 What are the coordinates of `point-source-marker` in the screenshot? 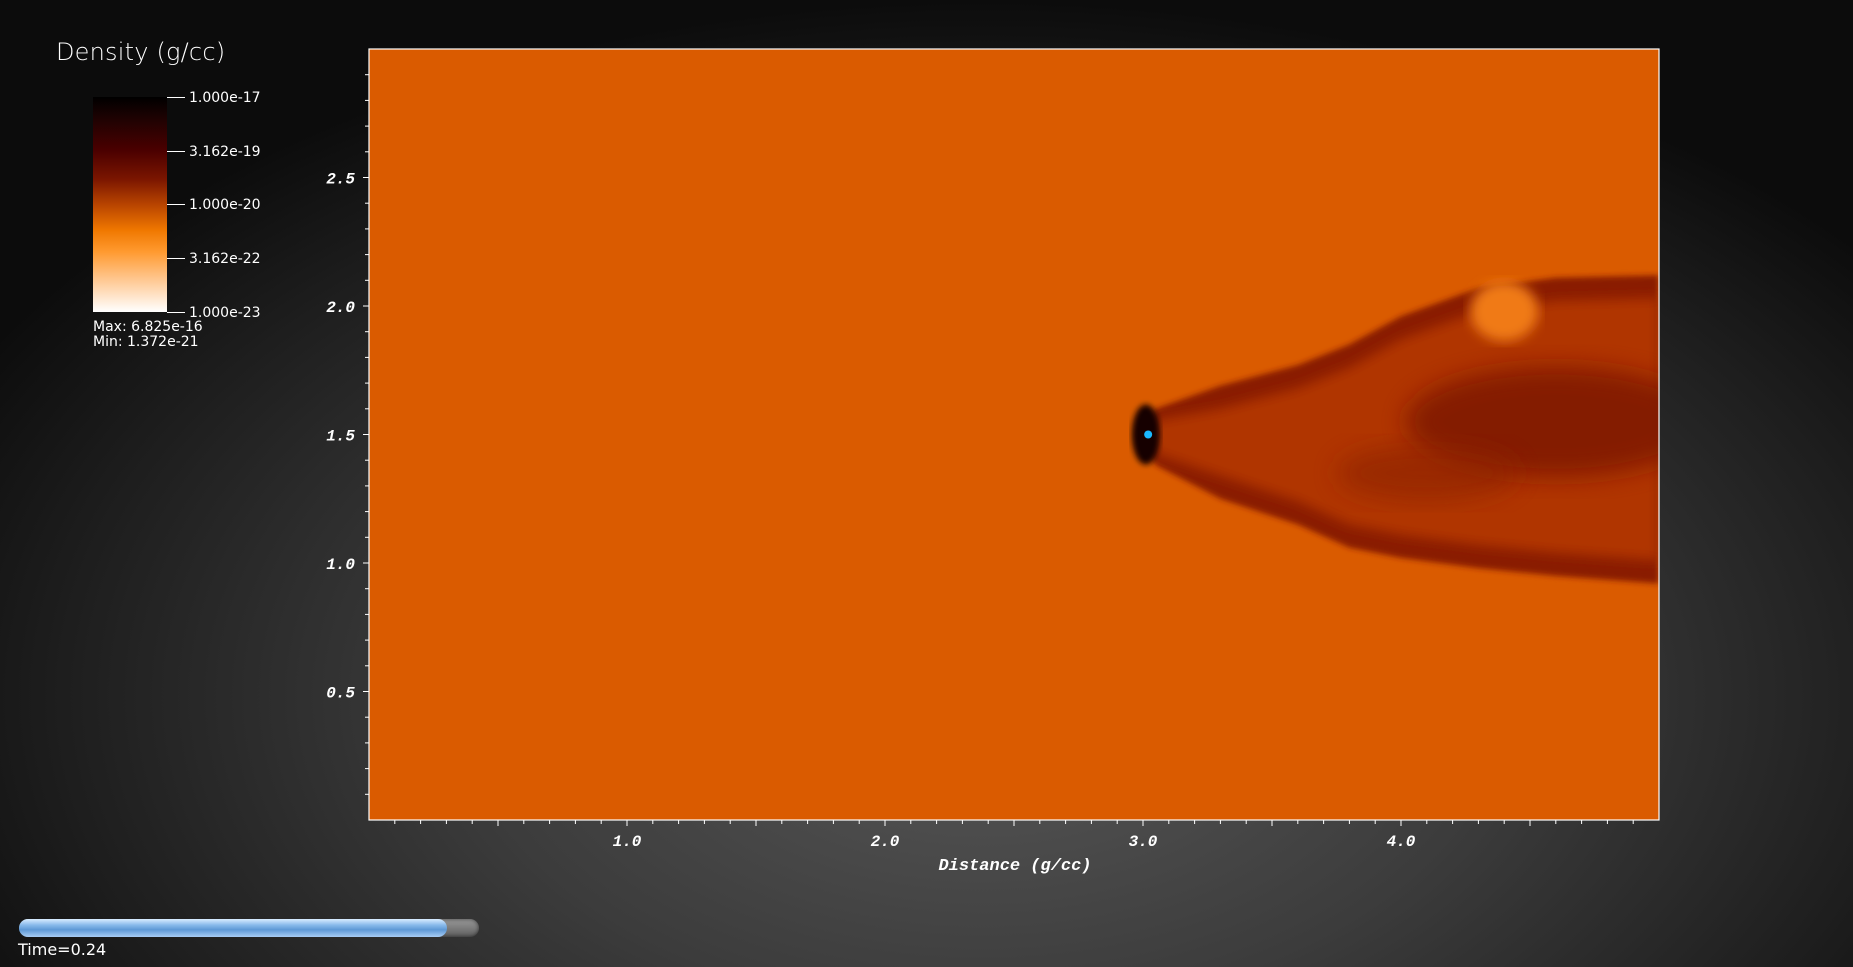 It's located at (1148, 434).